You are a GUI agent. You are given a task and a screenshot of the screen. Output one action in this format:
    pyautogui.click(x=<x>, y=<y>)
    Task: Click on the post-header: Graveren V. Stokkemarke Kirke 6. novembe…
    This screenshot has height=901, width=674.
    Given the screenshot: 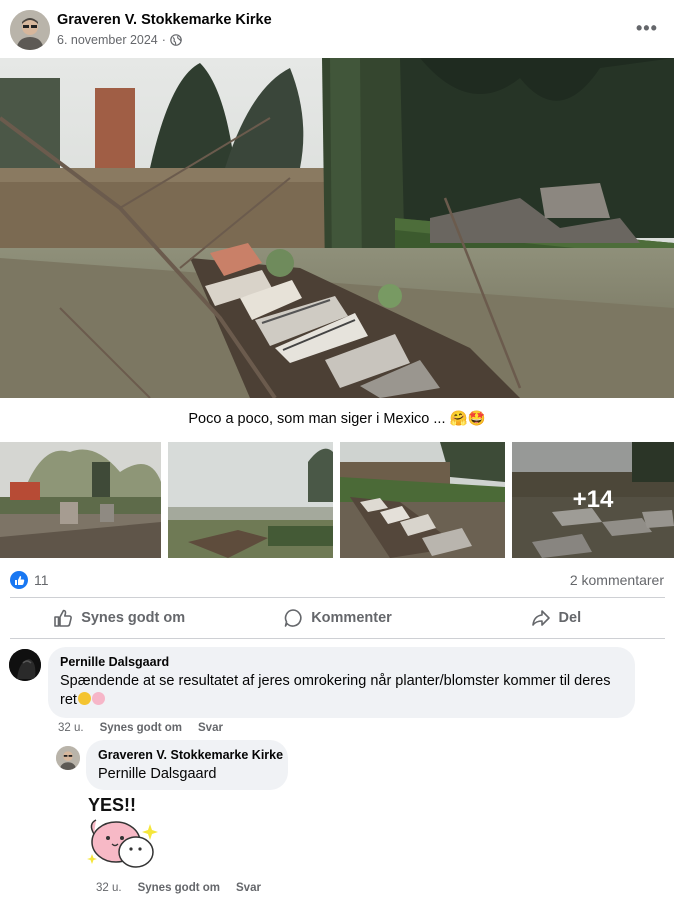 What is the action you would take?
    pyautogui.click(x=337, y=29)
    